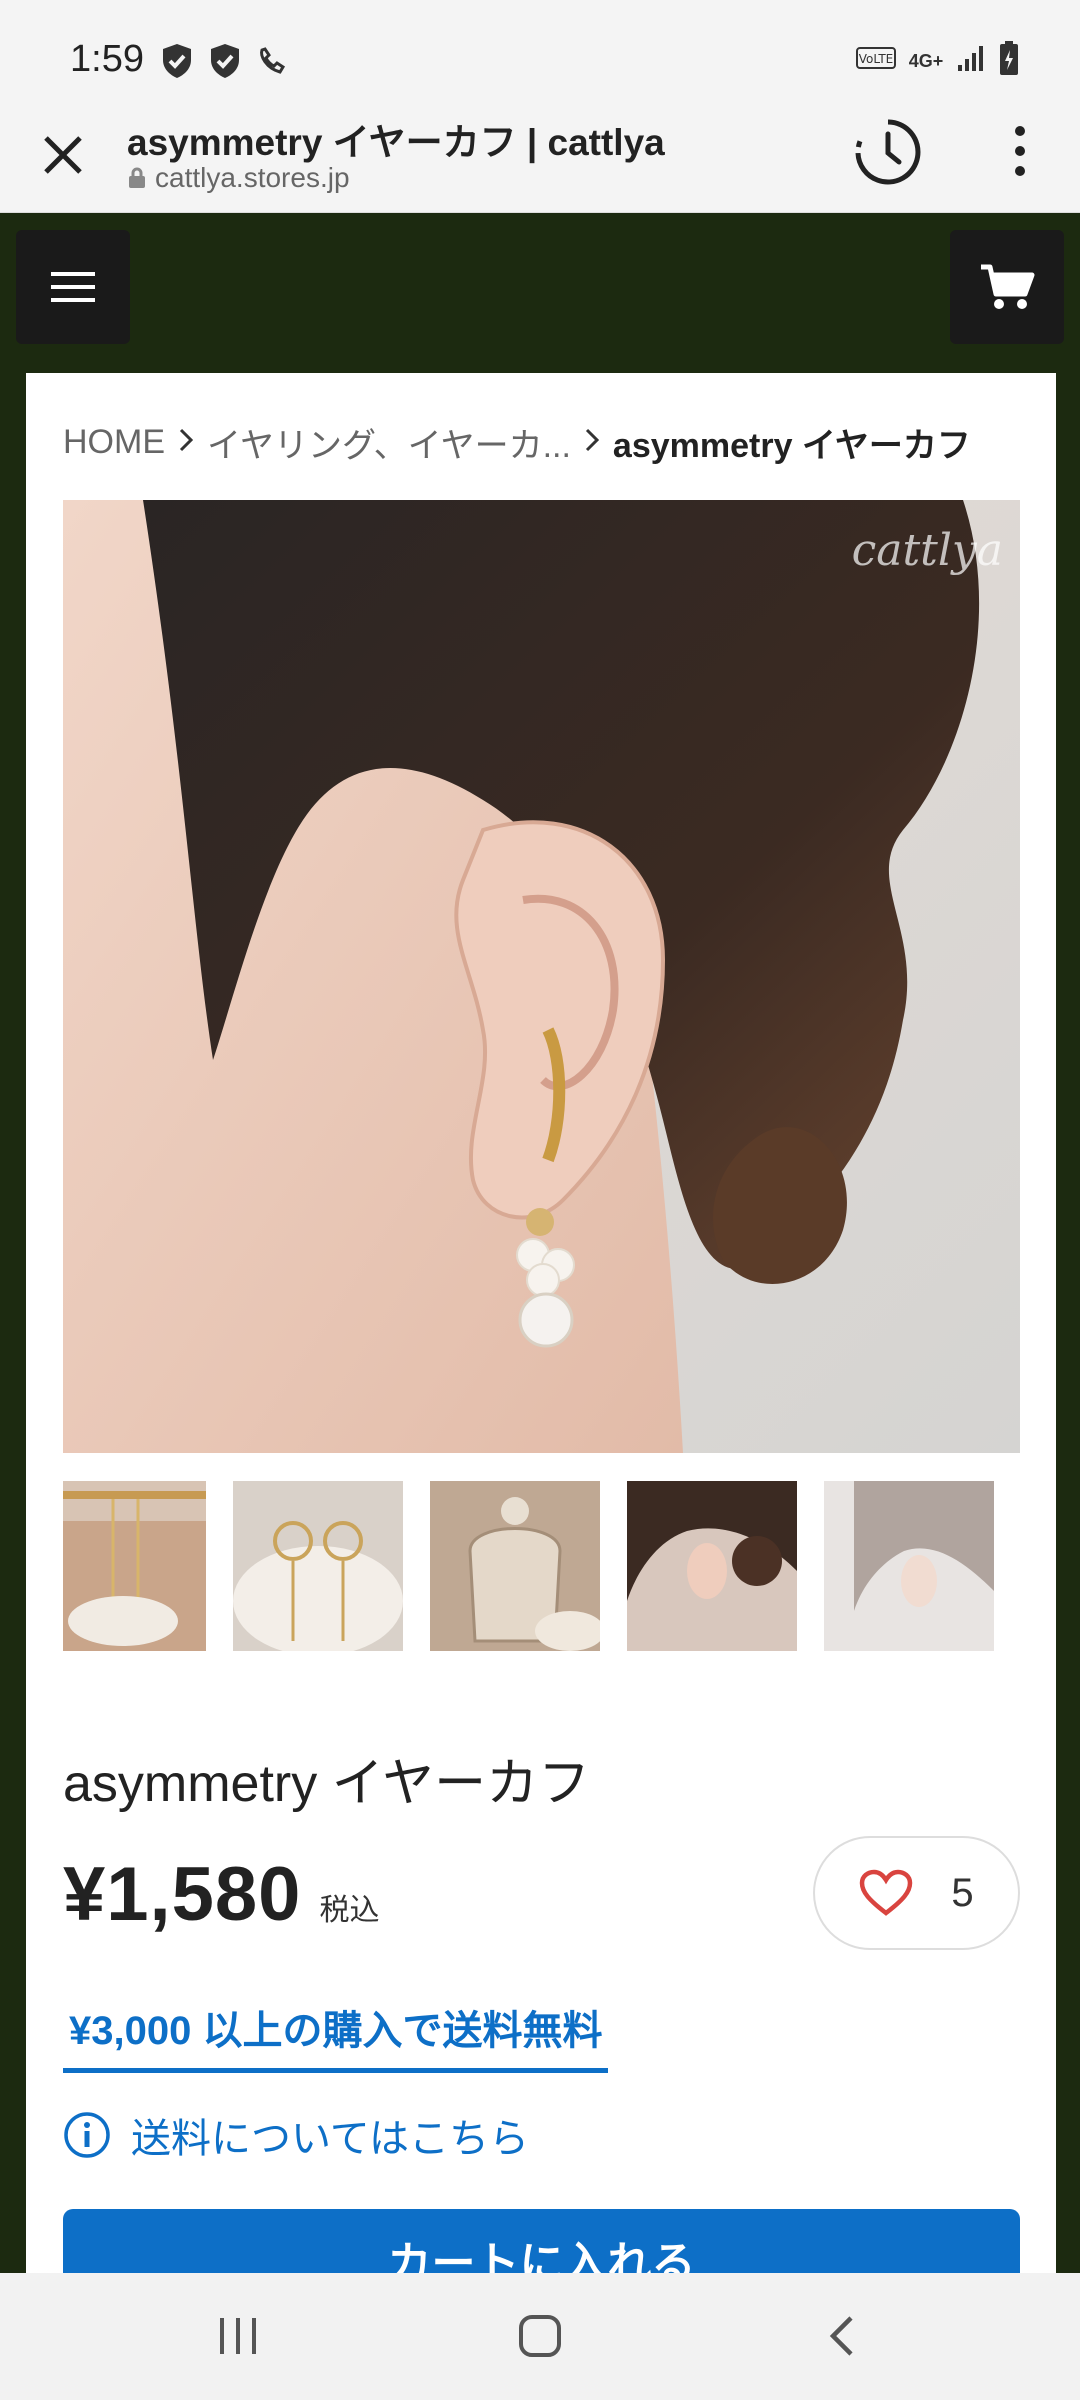 The image size is (1080, 2400). Describe the element at coordinates (927, 550) in the screenshot. I see `image-watermark: cattlya` at that location.